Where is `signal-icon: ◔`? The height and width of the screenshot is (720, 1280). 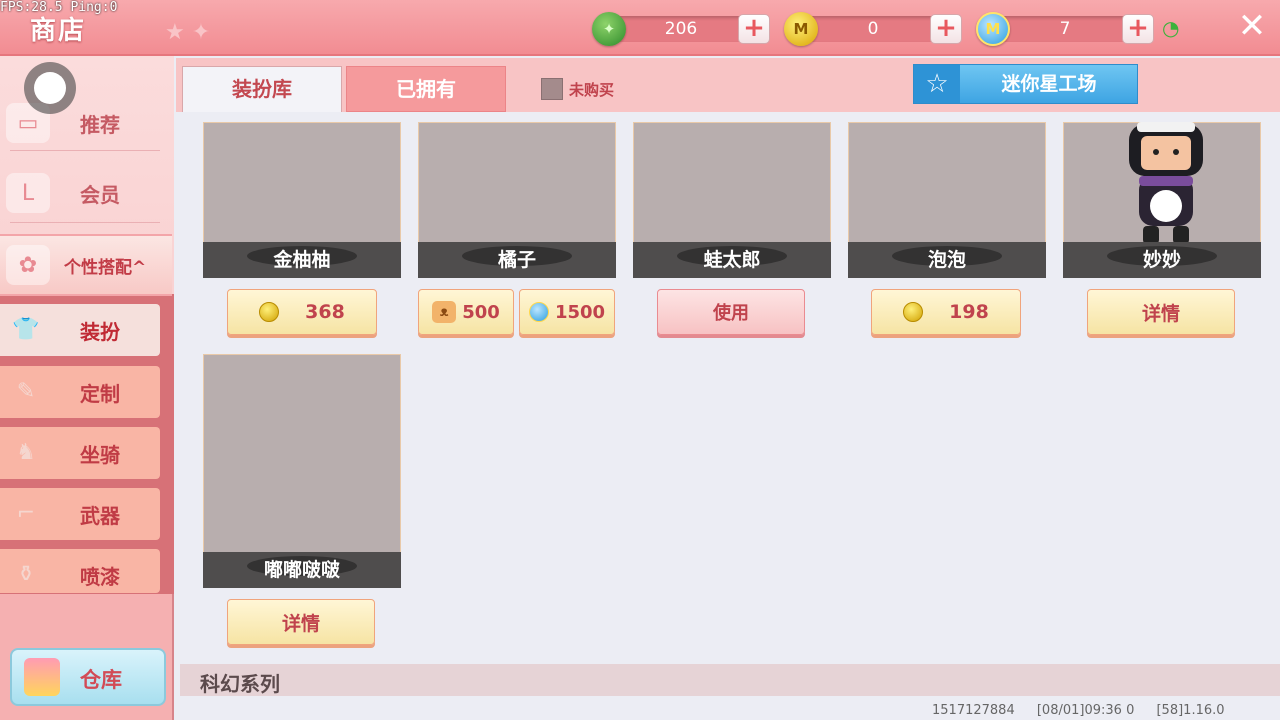 signal-icon: ◔ is located at coordinates (1171, 28).